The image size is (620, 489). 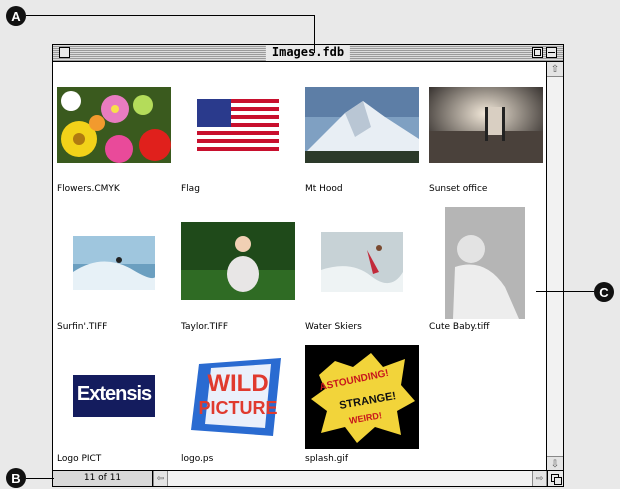 What do you see at coordinates (190, 189) in the screenshot?
I see `thumbnail-label: Flag` at bounding box center [190, 189].